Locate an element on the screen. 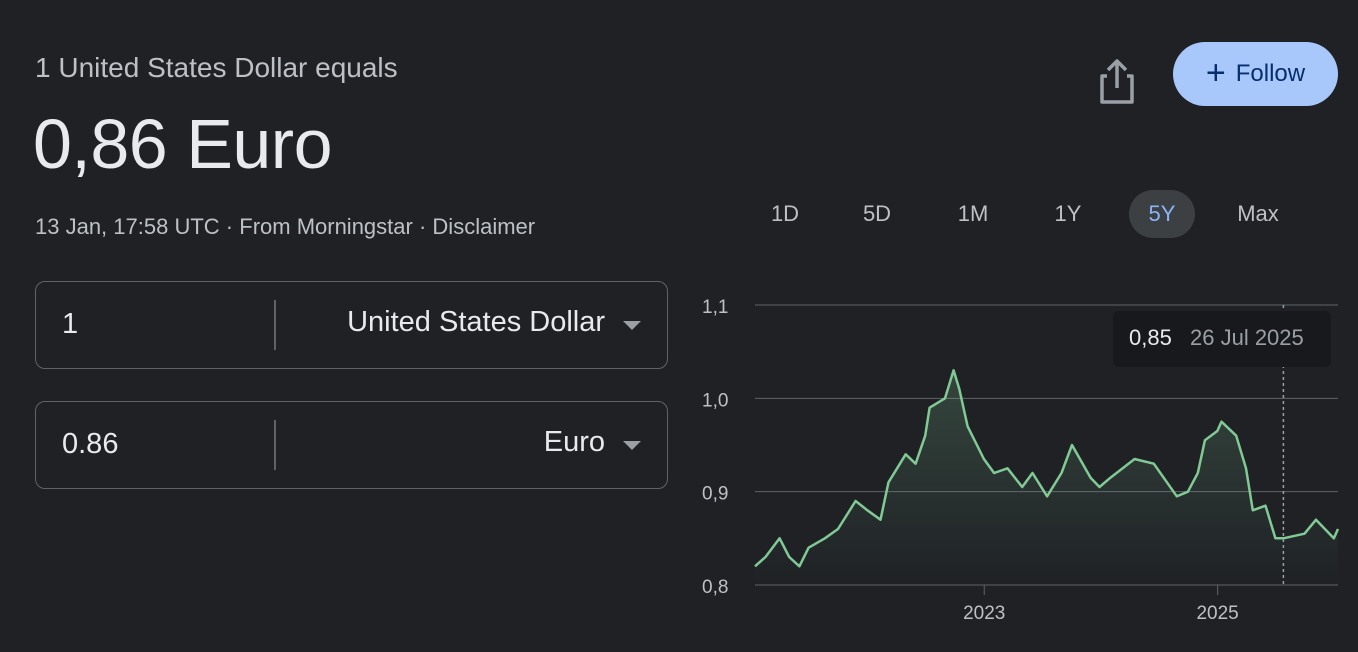 The width and height of the screenshot is (1358, 652). follow-label: Follow is located at coordinates (1270, 73).